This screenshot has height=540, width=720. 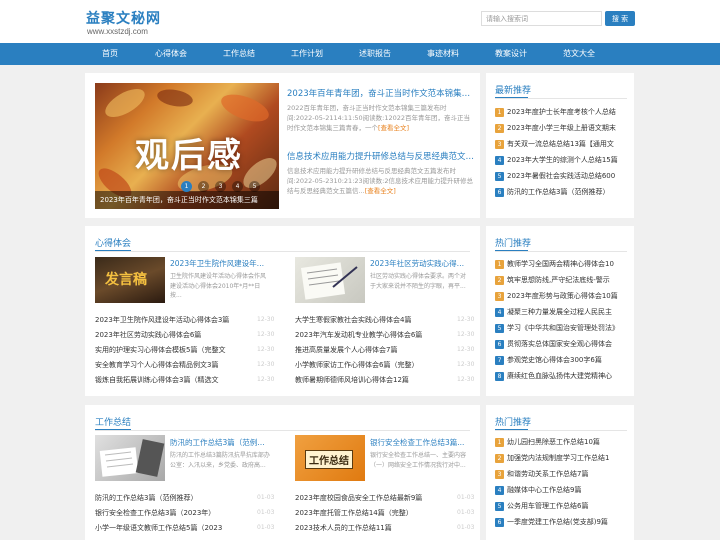 What do you see at coordinates (171, 54) in the screenshot?
I see `nav-item-xinde: 心得体会` at bounding box center [171, 54].